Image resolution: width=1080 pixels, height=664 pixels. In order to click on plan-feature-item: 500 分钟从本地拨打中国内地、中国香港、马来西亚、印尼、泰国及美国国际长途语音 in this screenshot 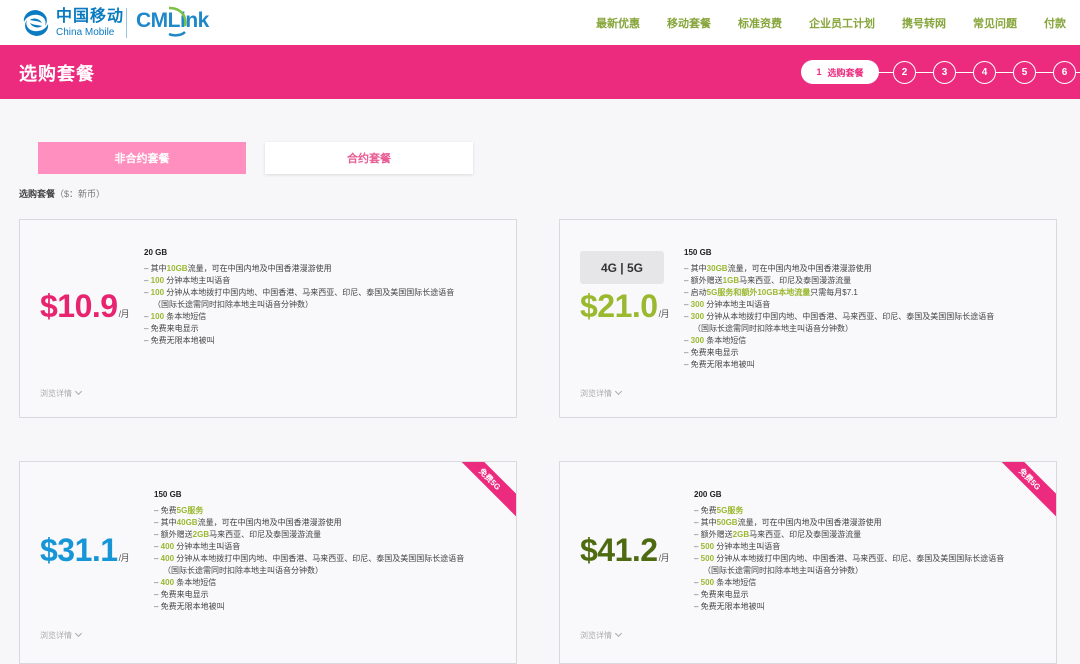, I will do `click(849, 559)`.